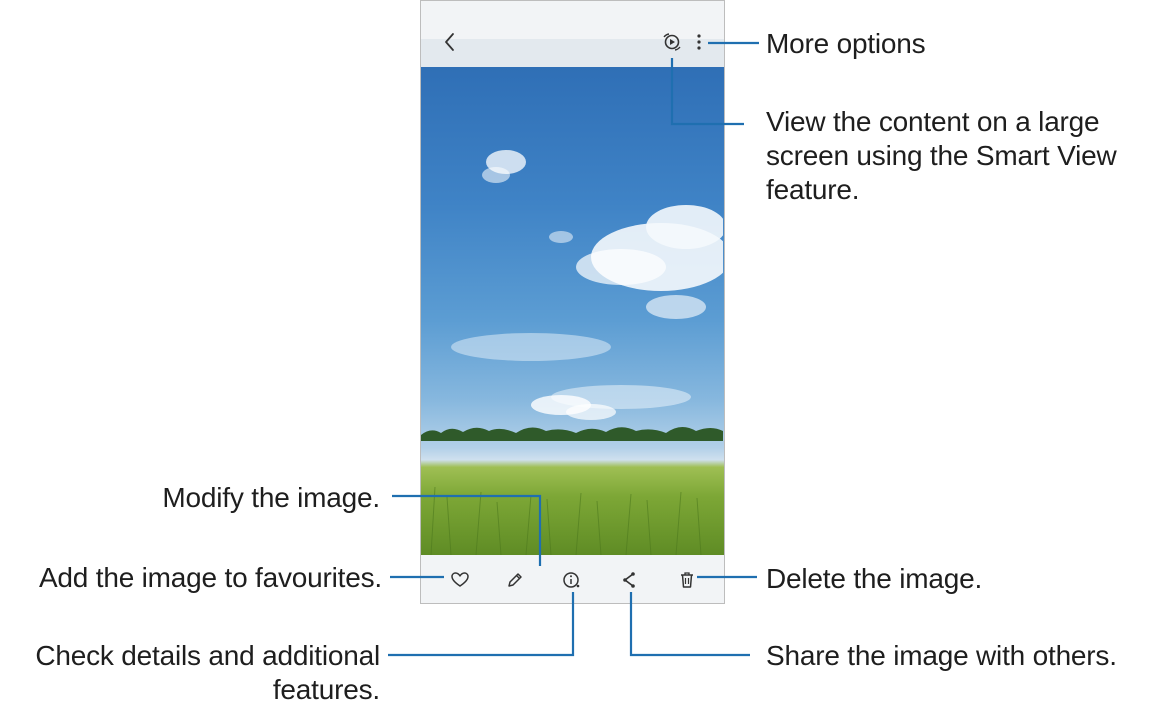 Image resolution: width=1150 pixels, height=707 pixels. I want to click on callout-smart-view-line1: View the content on a large, so click(933, 121).